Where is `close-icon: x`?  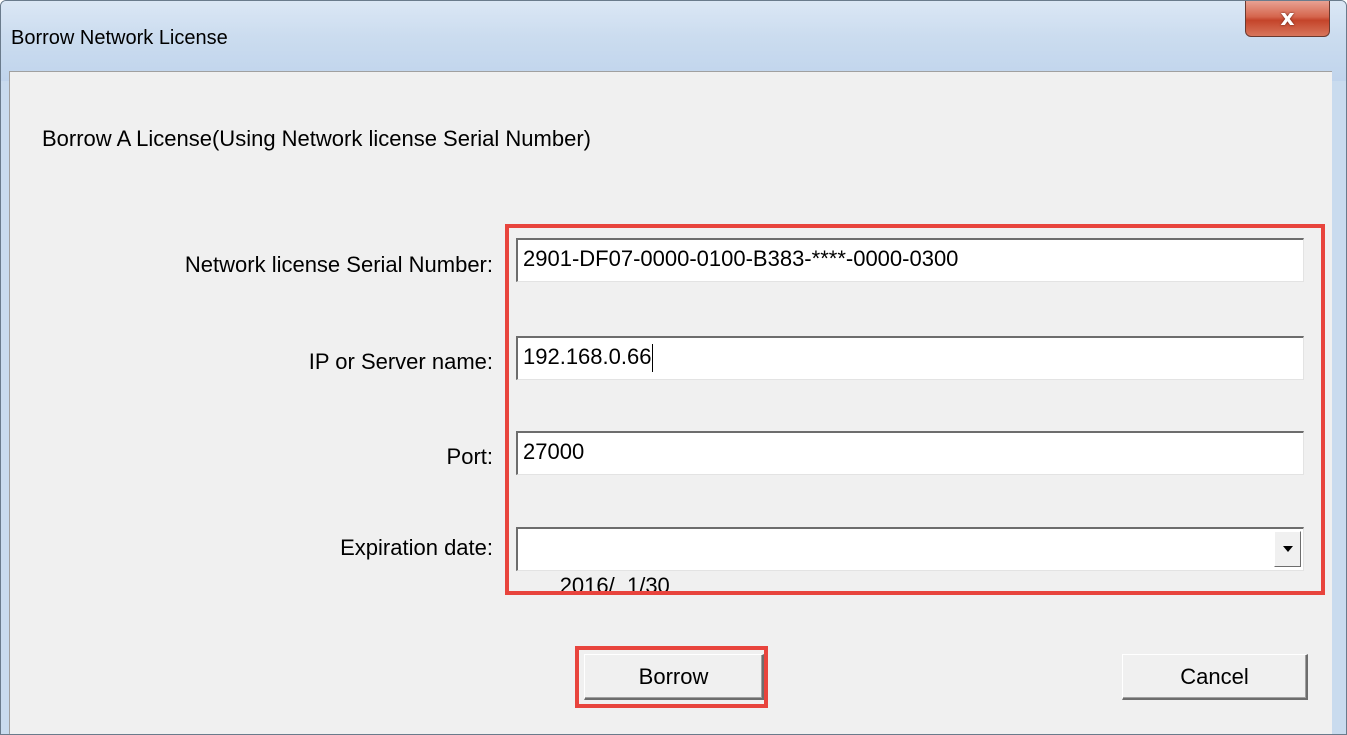
close-icon: x is located at coordinates (1287, 18).